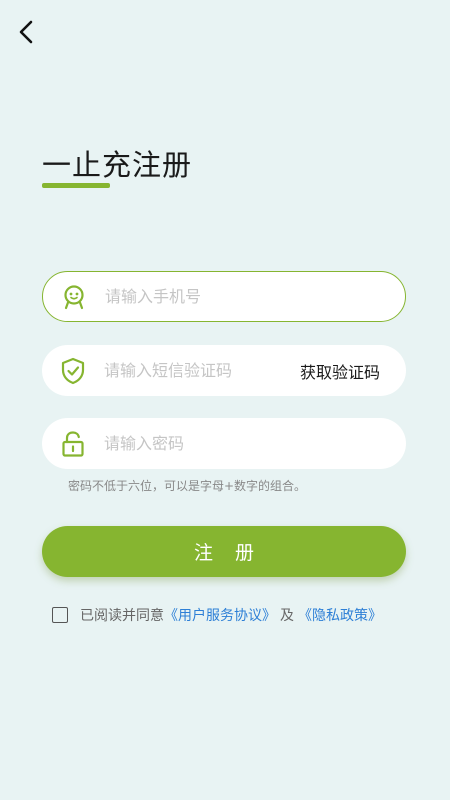  What do you see at coordinates (255, 296) in the screenshot?
I see `phone-input` at bounding box center [255, 296].